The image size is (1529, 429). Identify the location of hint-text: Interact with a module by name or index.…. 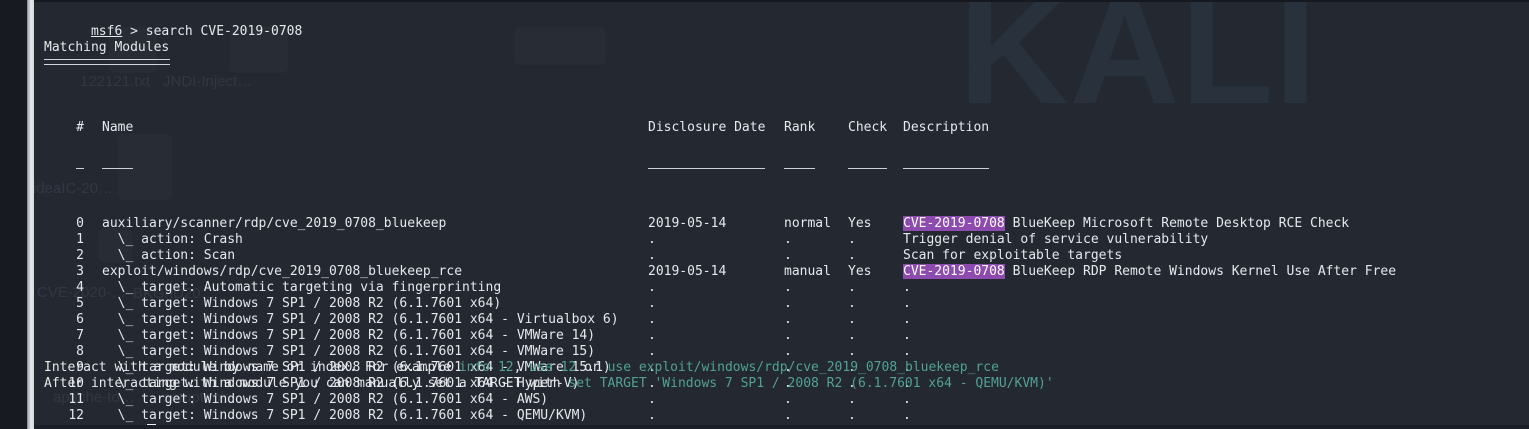
(251, 367).